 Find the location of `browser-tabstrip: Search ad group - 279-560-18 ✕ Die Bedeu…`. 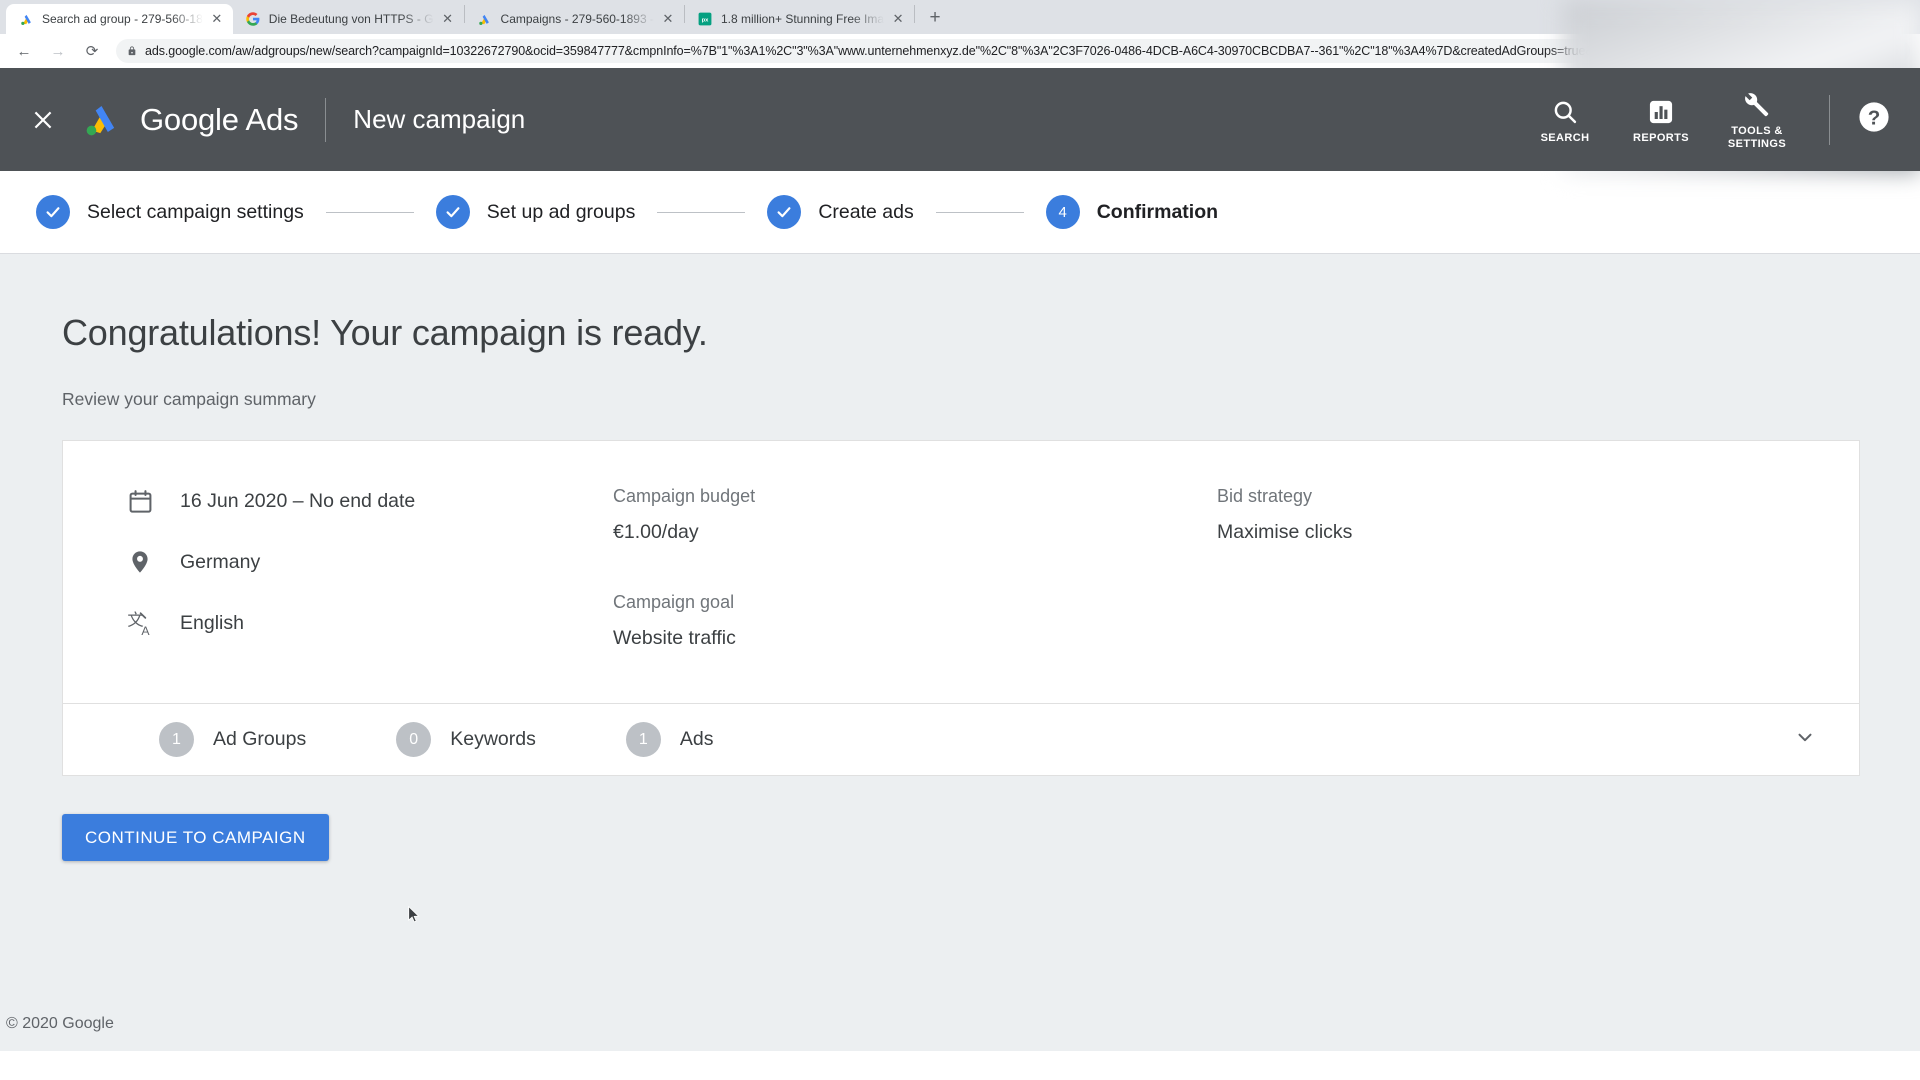

browser-tabstrip: Search ad group - 279-560-18 ✕ Die Bedeu… is located at coordinates (960, 17).